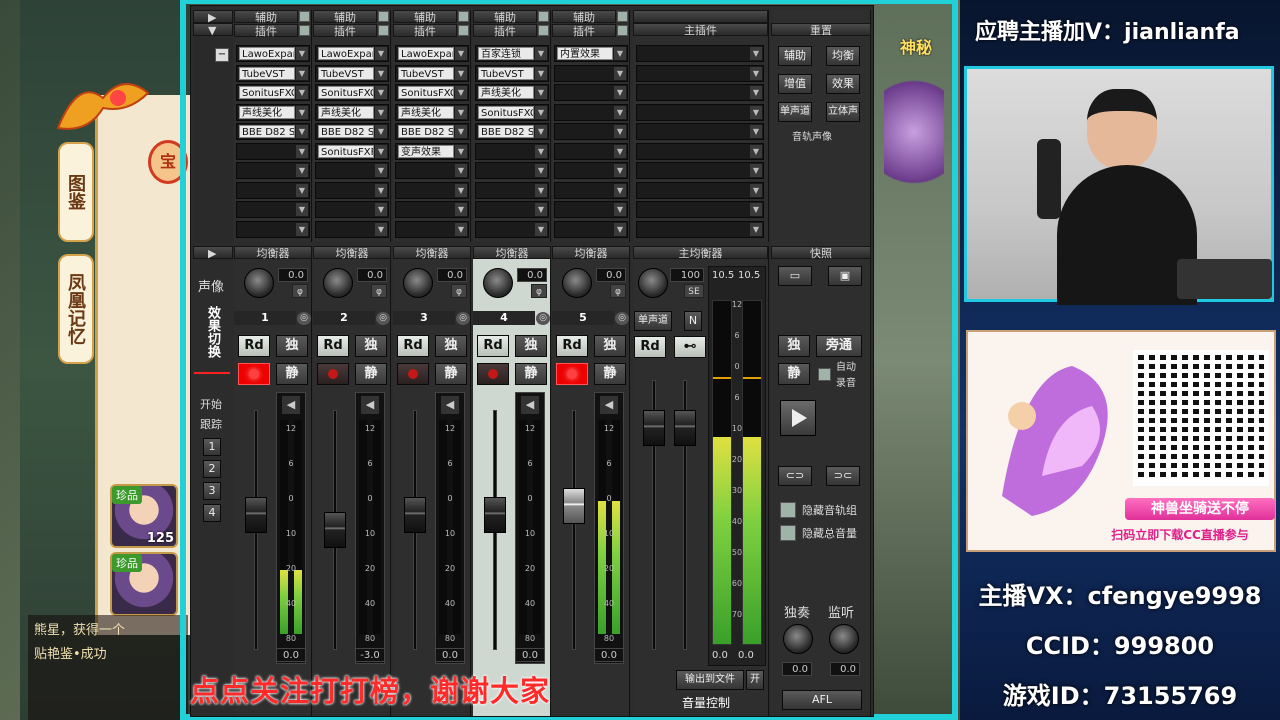 This screenshot has height=720, width=1280. What do you see at coordinates (498, 283) in the screenshot?
I see `pan-knob` at bounding box center [498, 283].